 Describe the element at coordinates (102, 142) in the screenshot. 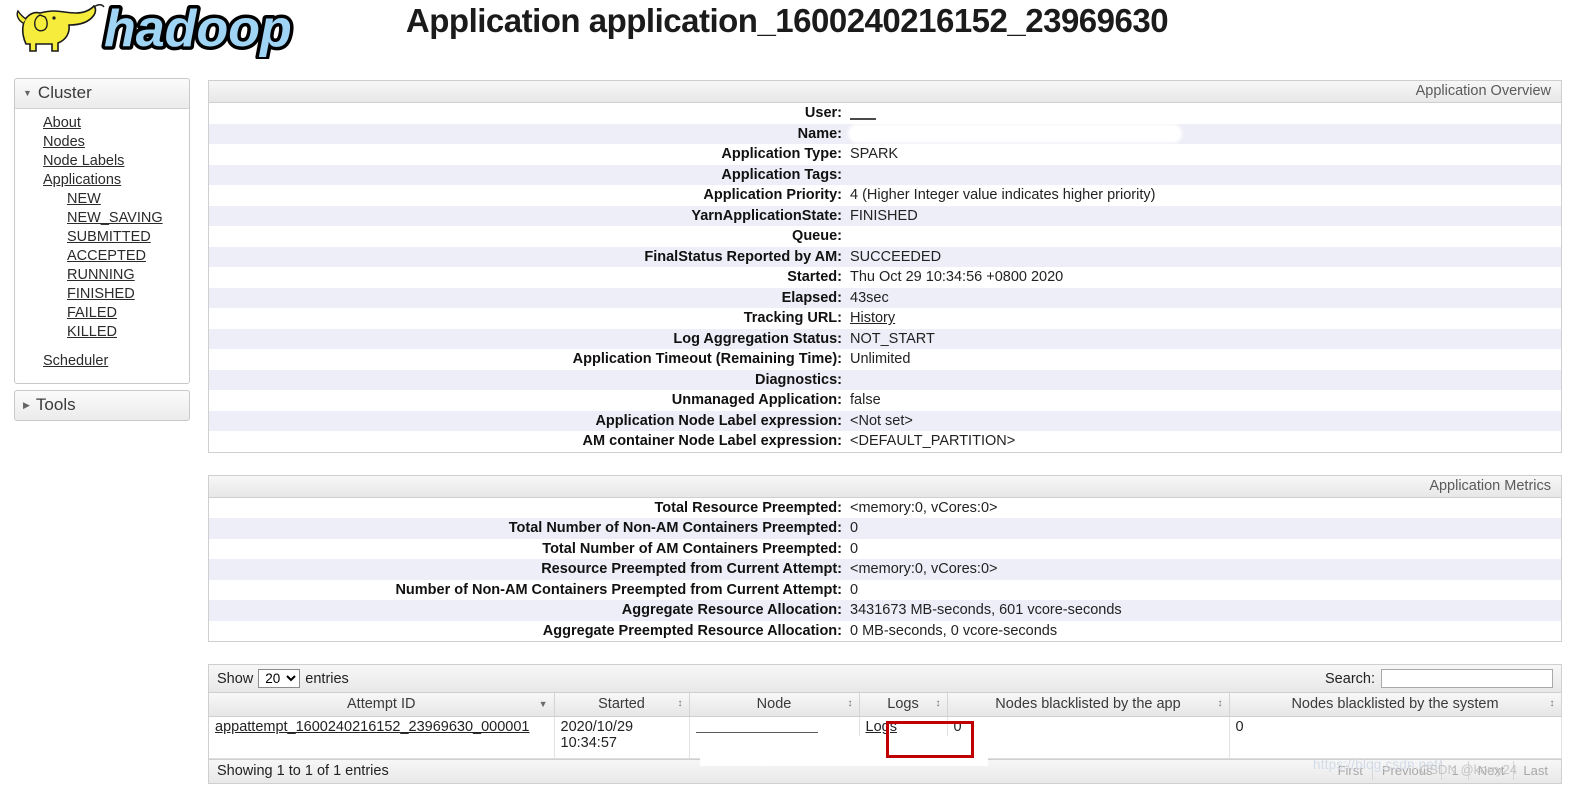

I see `sidebar-item-nodes: Nodes` at that location.